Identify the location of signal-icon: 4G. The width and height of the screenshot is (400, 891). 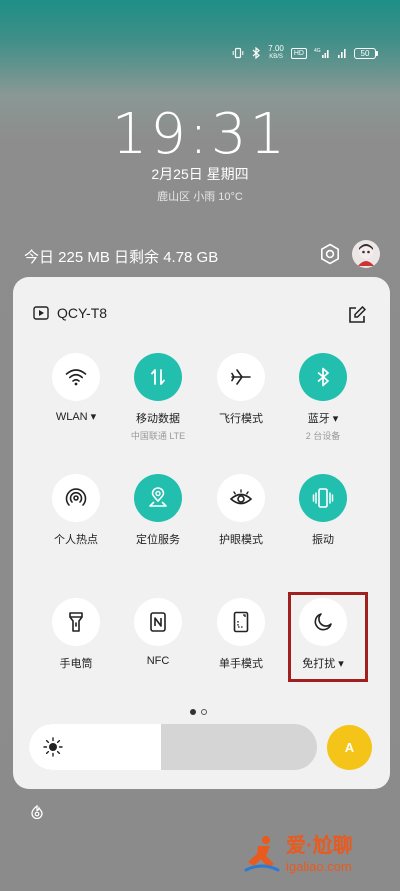
(322, 53).